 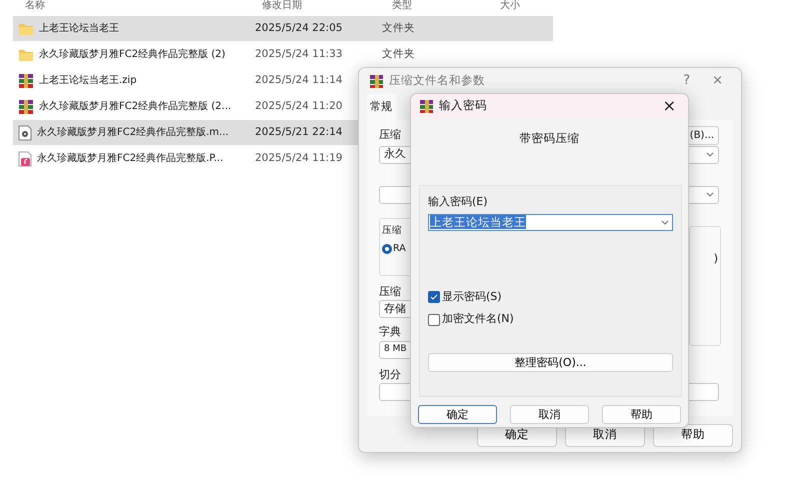 I want to click on field-label: 切分, so click(x=390, y=374).